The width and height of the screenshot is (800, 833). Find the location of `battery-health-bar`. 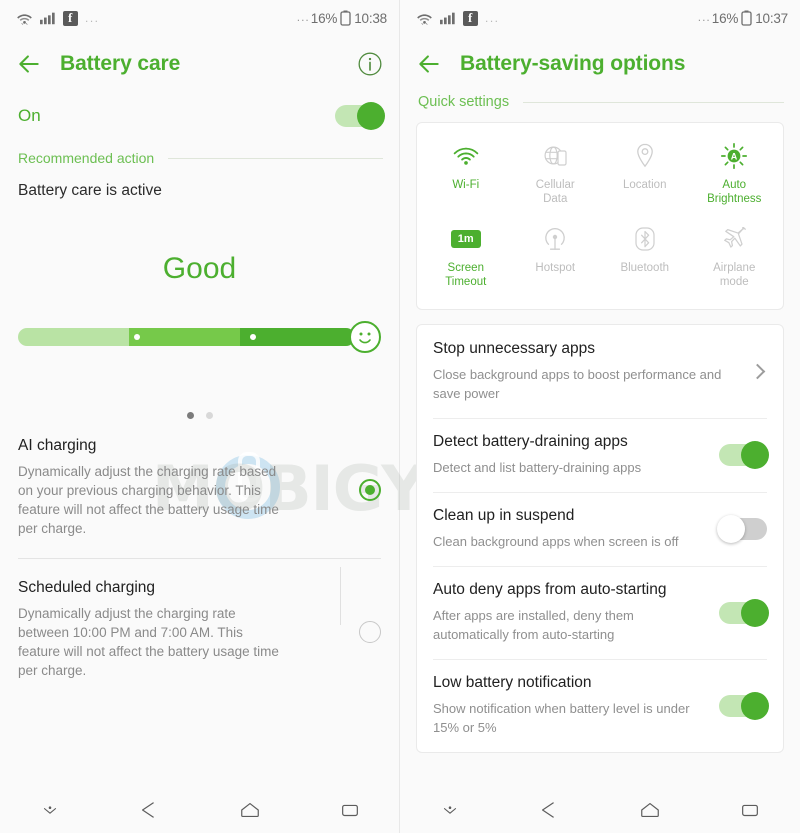

battery-health-bar is located at coordinates (199, 337).